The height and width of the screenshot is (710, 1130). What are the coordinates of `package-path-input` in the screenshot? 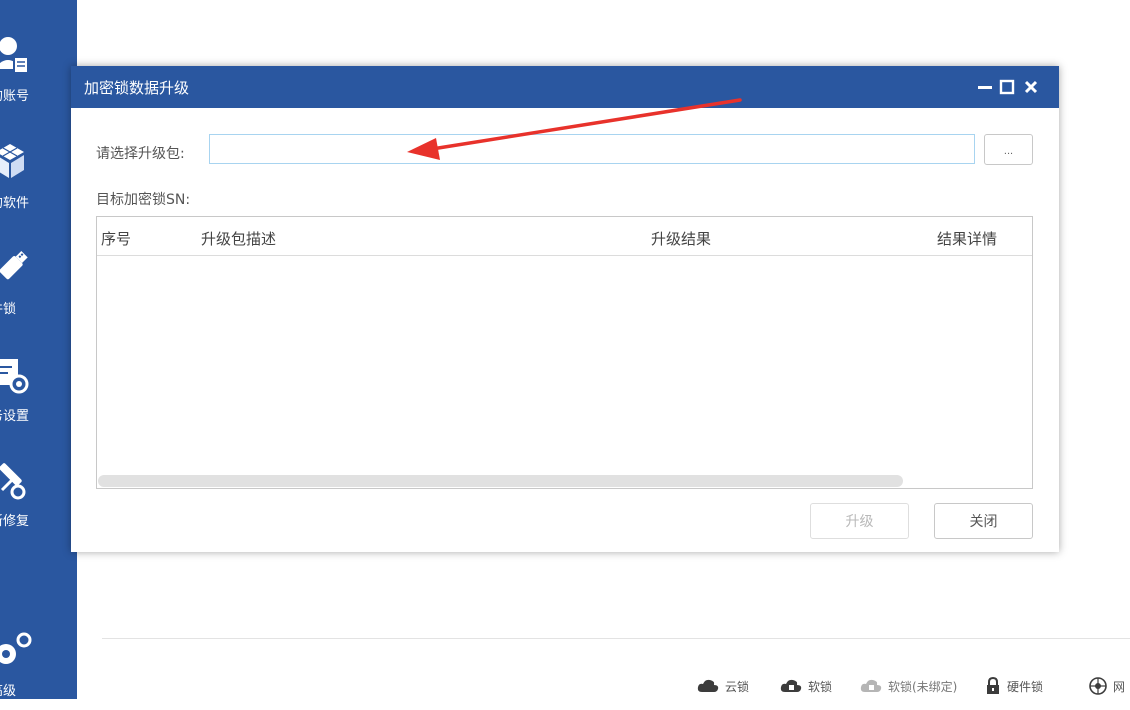 It's located at (592, 149).